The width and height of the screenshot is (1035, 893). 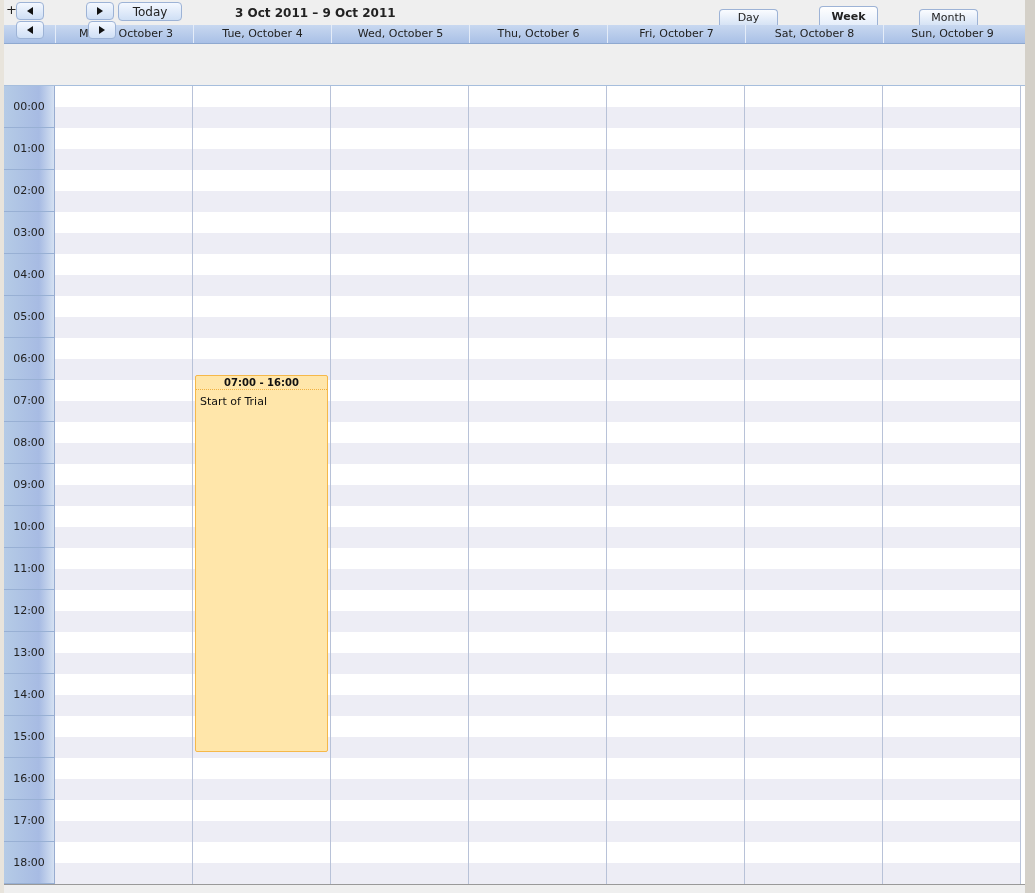 What do you see at coordinates (29, 275) in the screenshot?
I see `hour-label: 04:00` at bounding box center [29, 275].